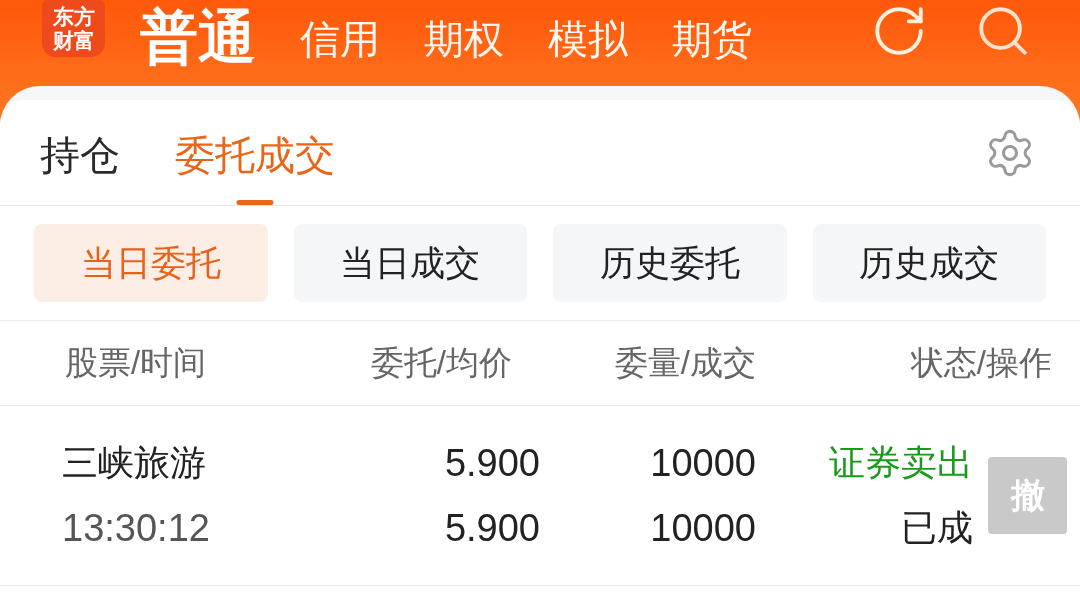 The height and width of the screenshot is (612, 1080). What do you see at coordinates (73, 28) in the screenshot?
I see `app-logo: 东方财富` at bounding box center [73, 28].